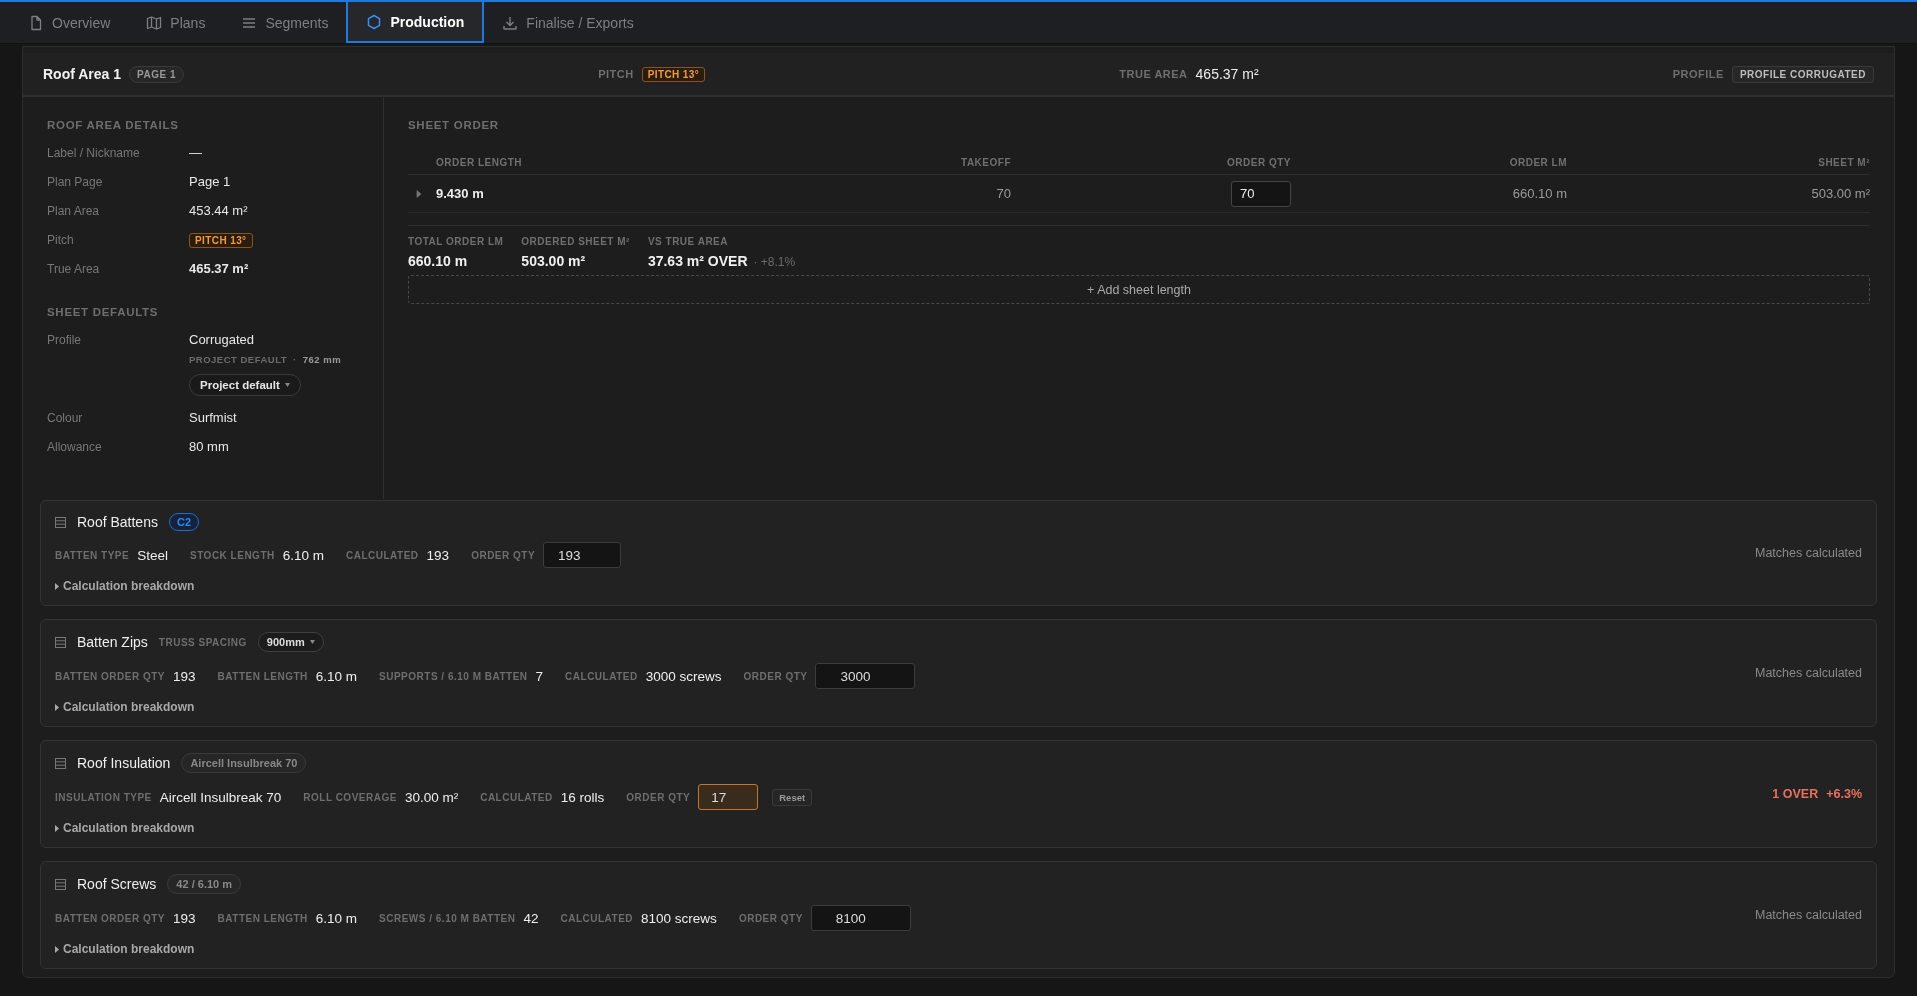  I want to click on total-label: TOTAL ORDER LM, so click(456, 241).